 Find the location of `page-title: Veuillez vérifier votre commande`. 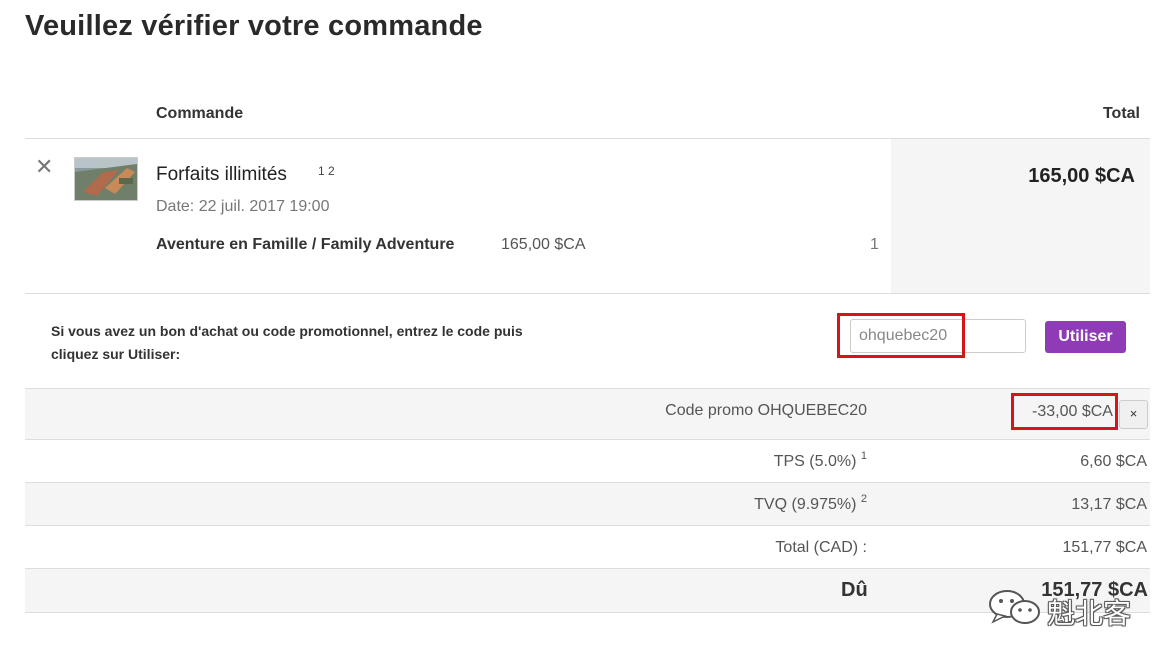

page-title: Veuillez vérifier votre commande is located at coordinates (254, 26).